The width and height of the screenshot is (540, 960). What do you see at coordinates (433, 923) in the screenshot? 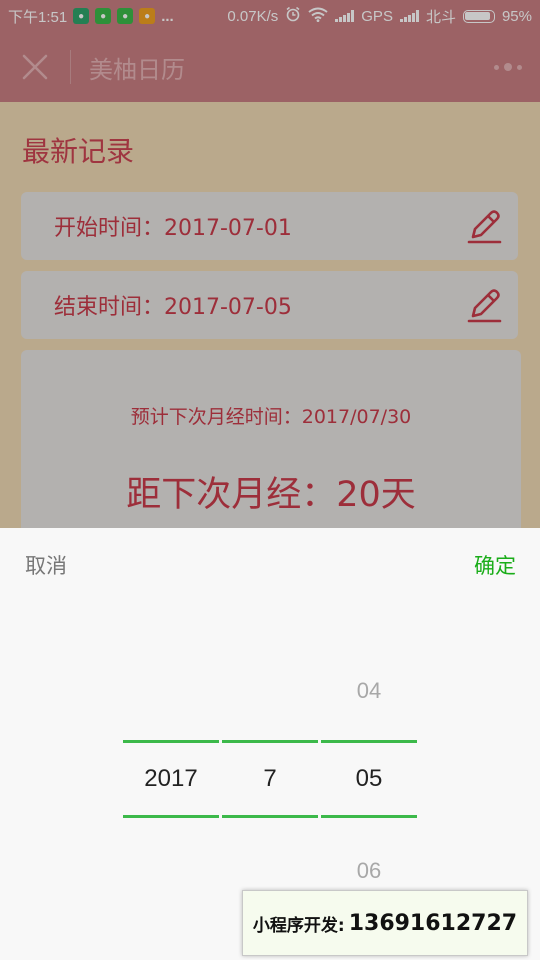
I see `promo-phone: 13691612727` at bounding box center [433, 923].